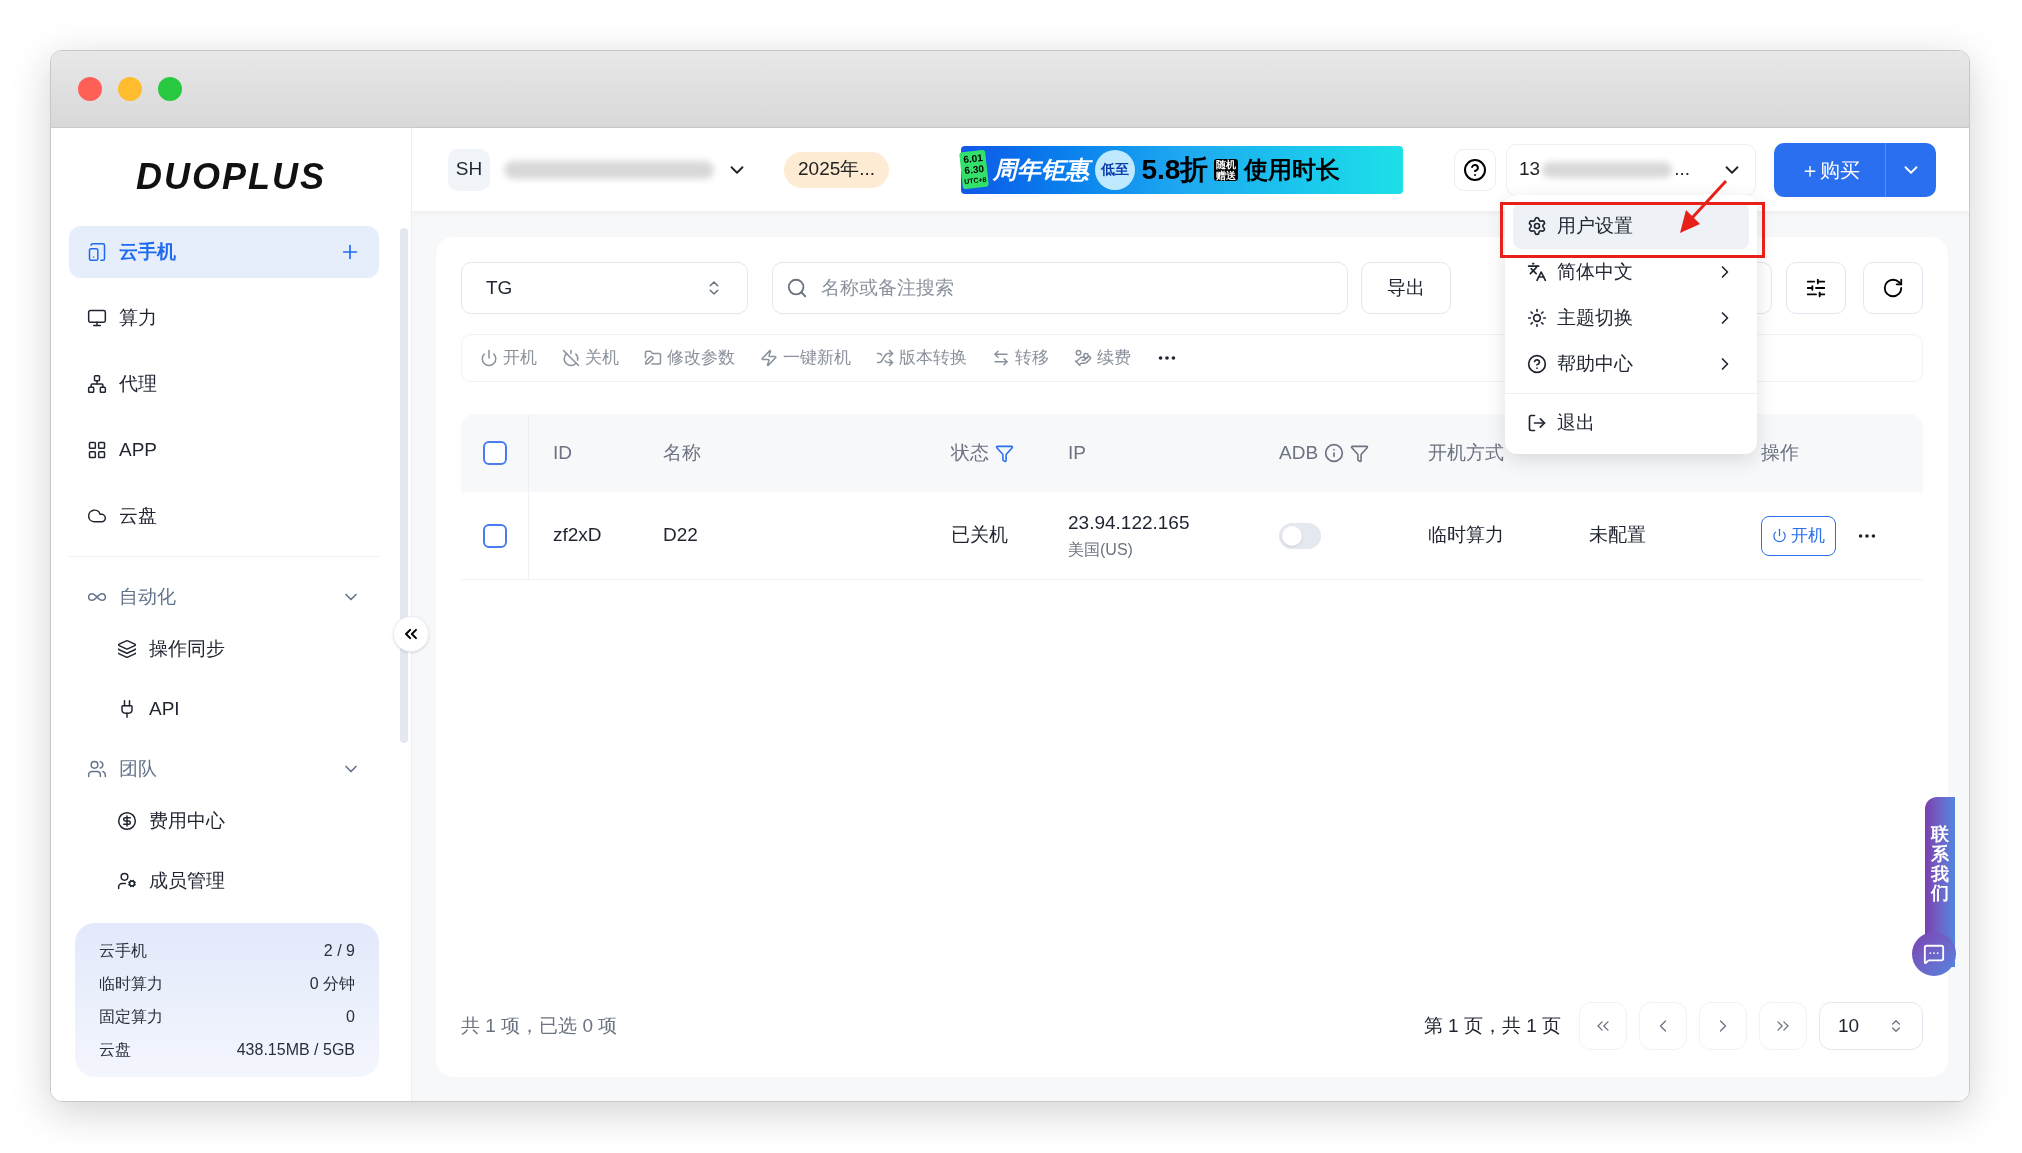  What do you see at coordinates (1115, 169) in the screenshot?
I see `banner-badge: 低至` at bounding box center [1115, 169].